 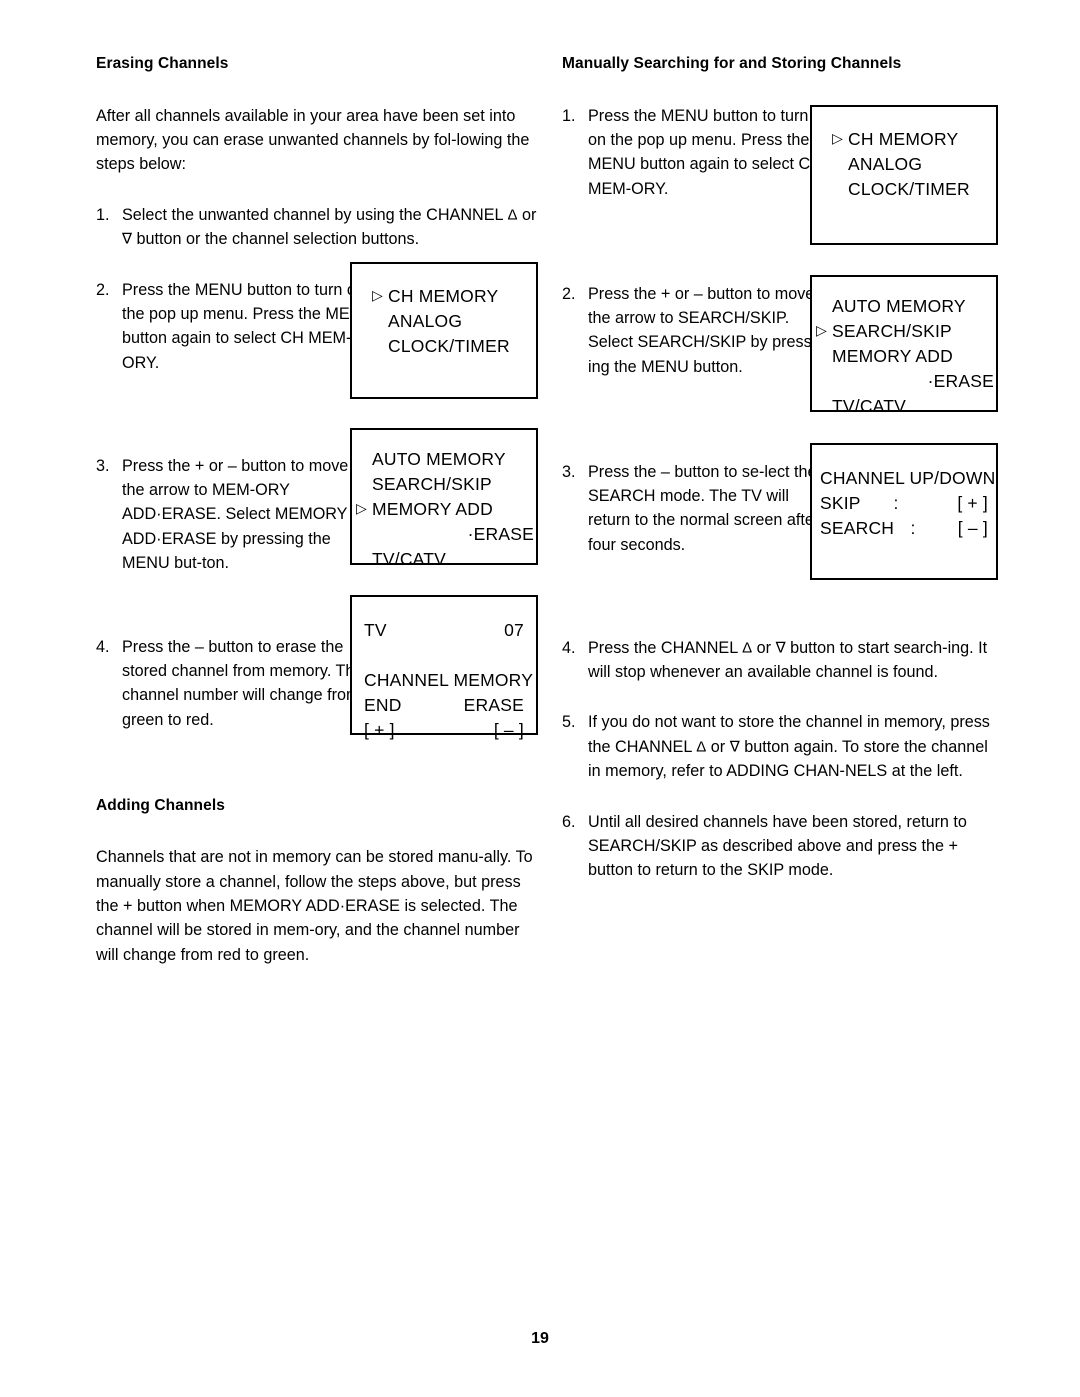 What do you see at coordinates (444, 655) in the screenshot?
I see `osd-spacer` at bounding box center [444, 655].